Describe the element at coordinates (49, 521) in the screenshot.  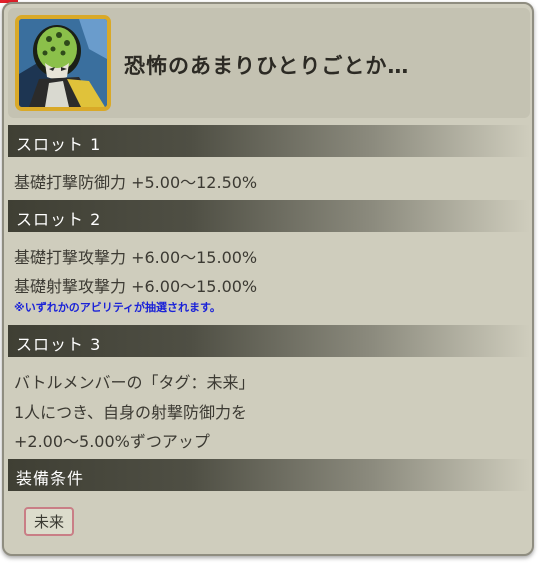
I see `equip-tag-badge: 未来` at that location.